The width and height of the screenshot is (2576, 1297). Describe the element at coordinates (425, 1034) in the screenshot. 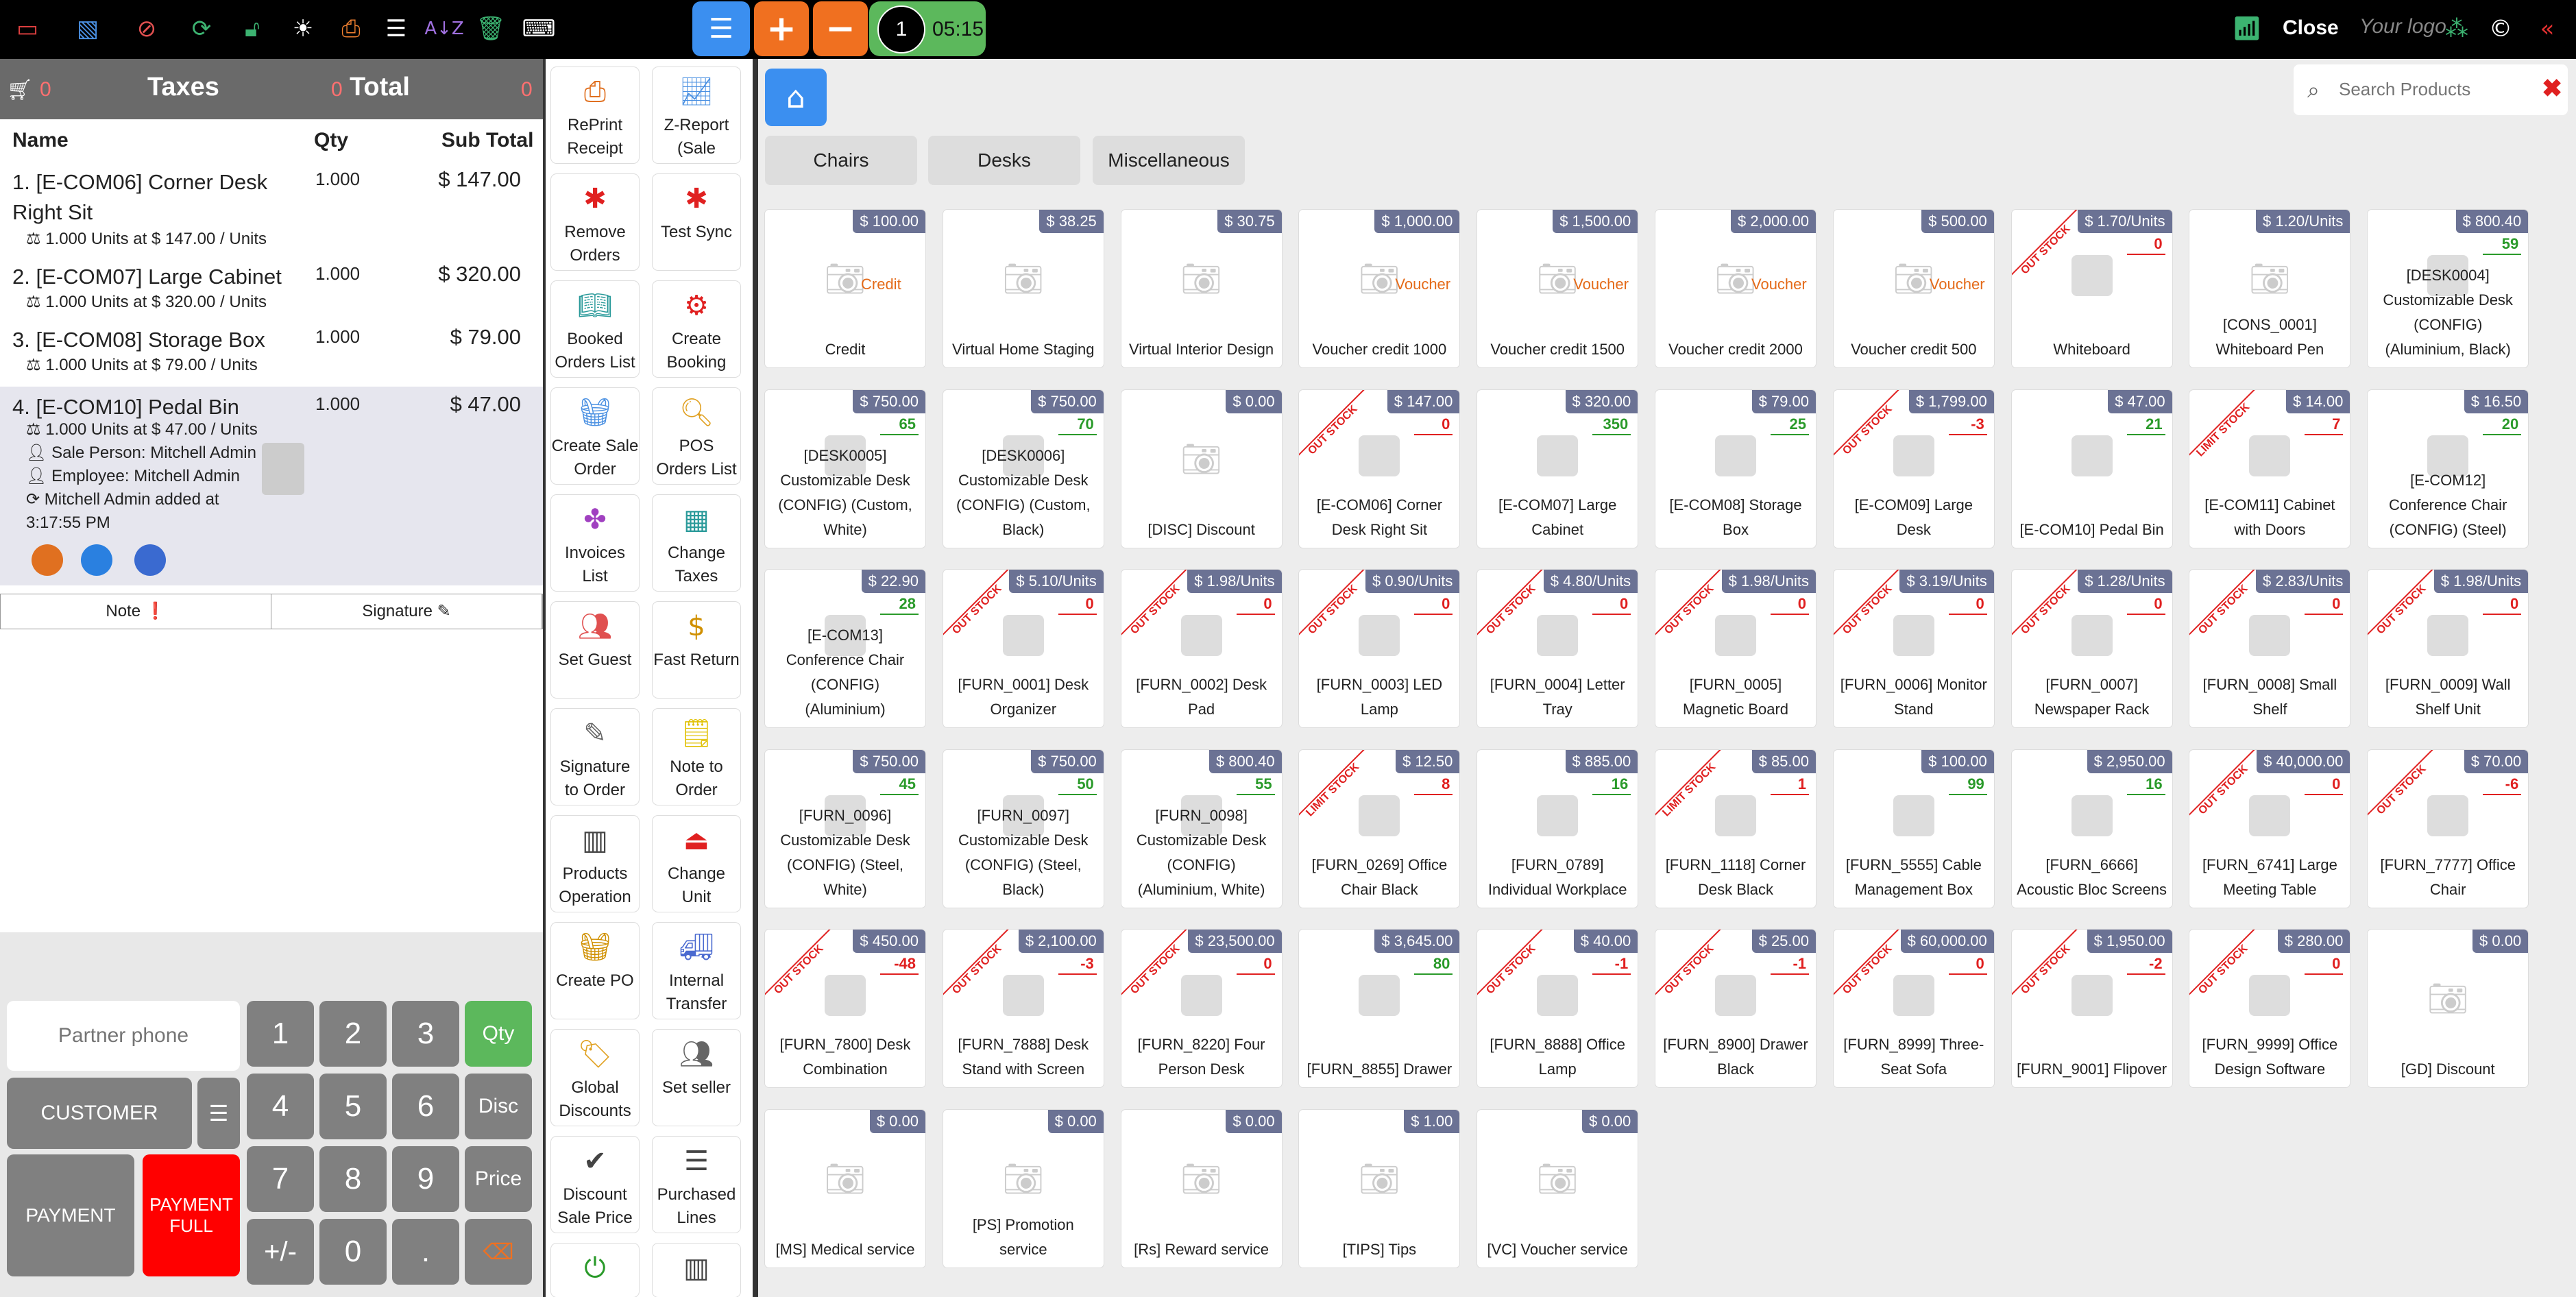

I see `digit-3: 3` at that location.